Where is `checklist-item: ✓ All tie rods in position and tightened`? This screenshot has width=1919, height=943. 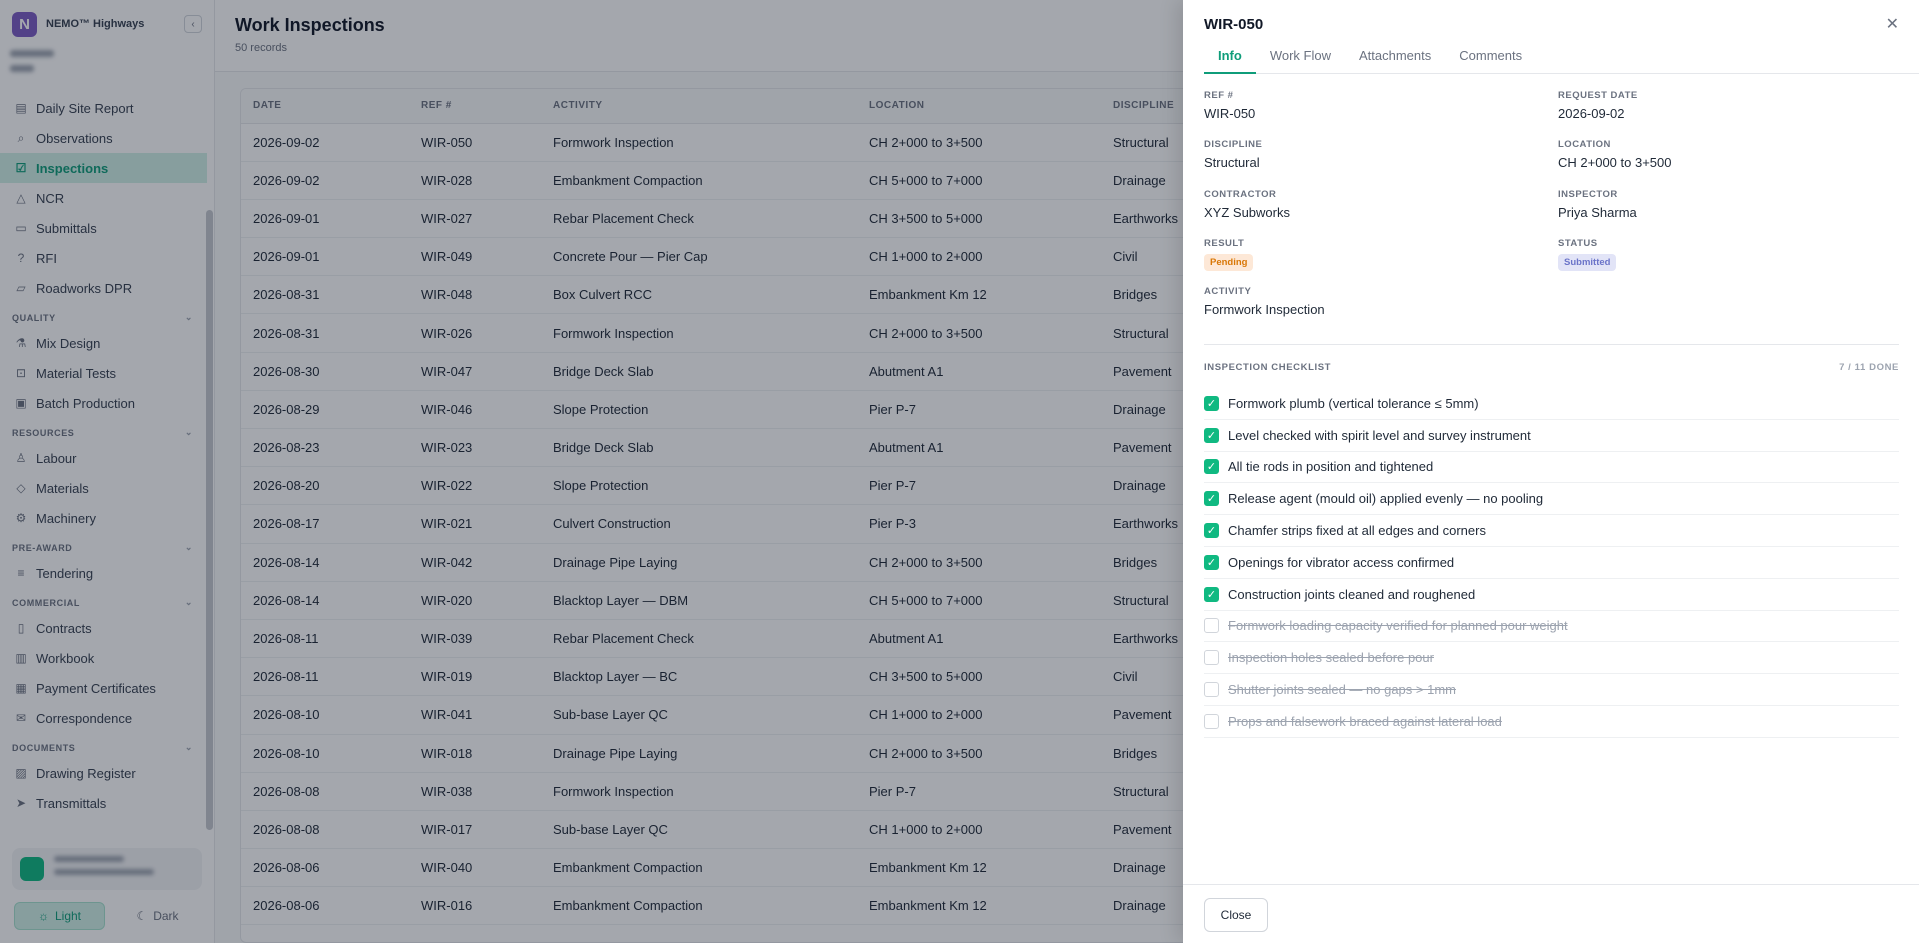 checklist-item: ✓ All tie rods in position and tightened is located at coordinates (1551, 468).